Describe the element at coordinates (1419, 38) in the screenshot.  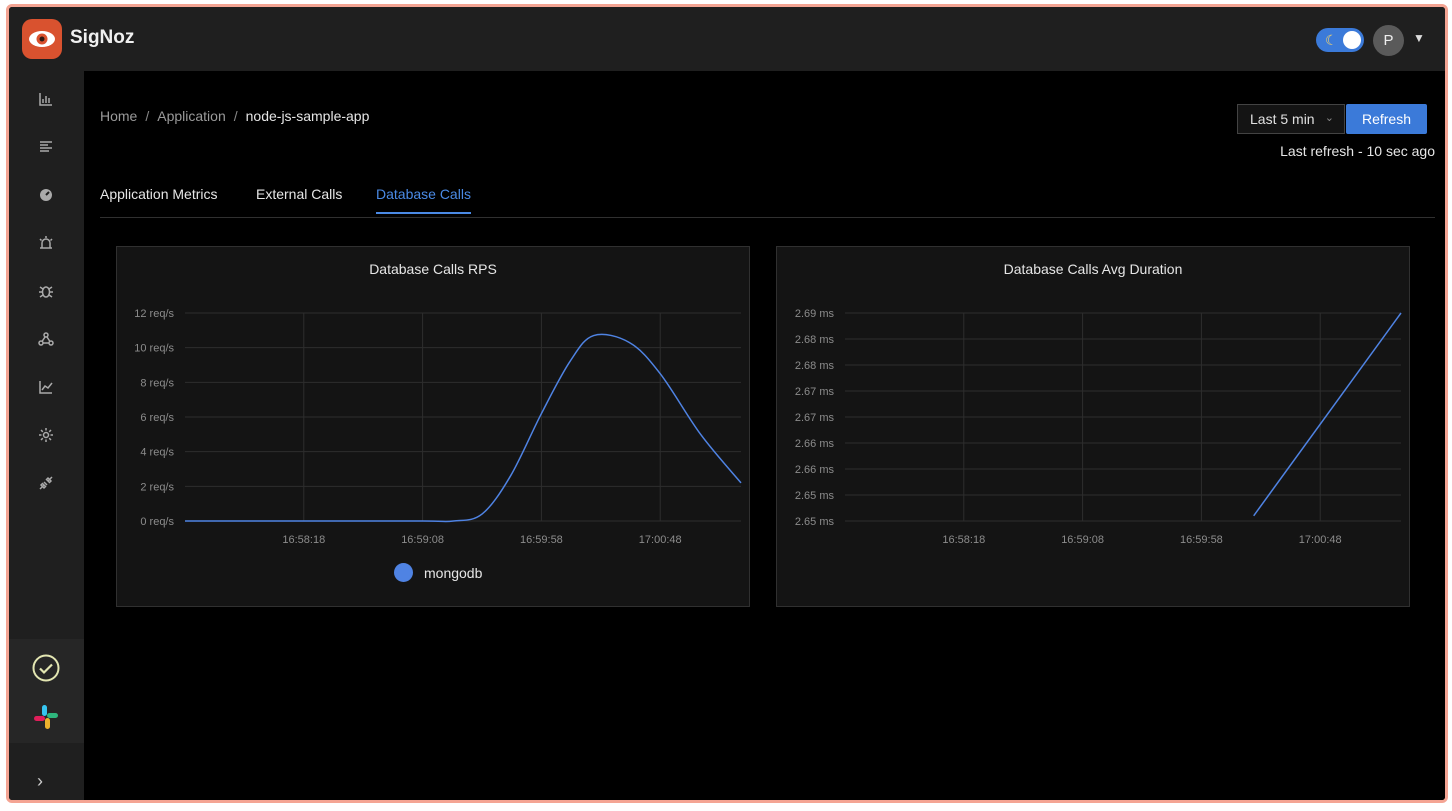
I see `caret-down-icon: ▼` at that location.